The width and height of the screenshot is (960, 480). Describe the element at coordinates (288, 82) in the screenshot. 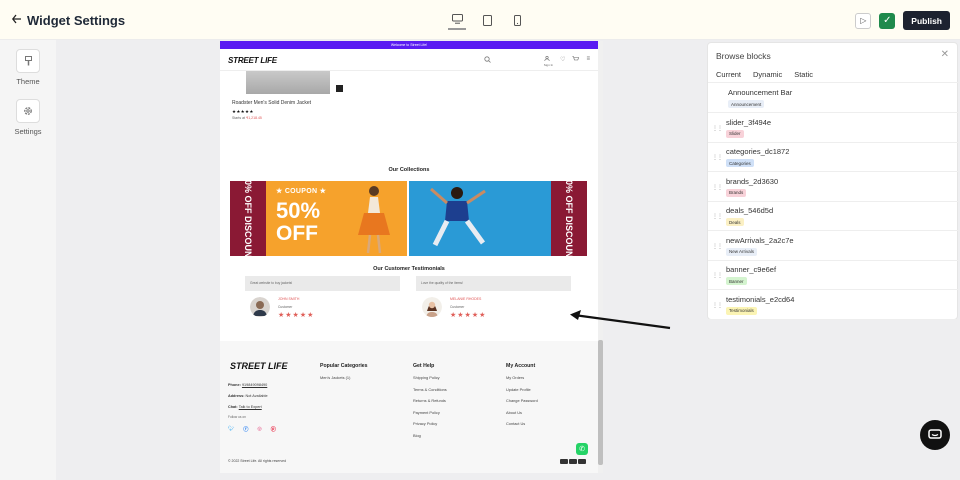

I see `product-image` at that location.